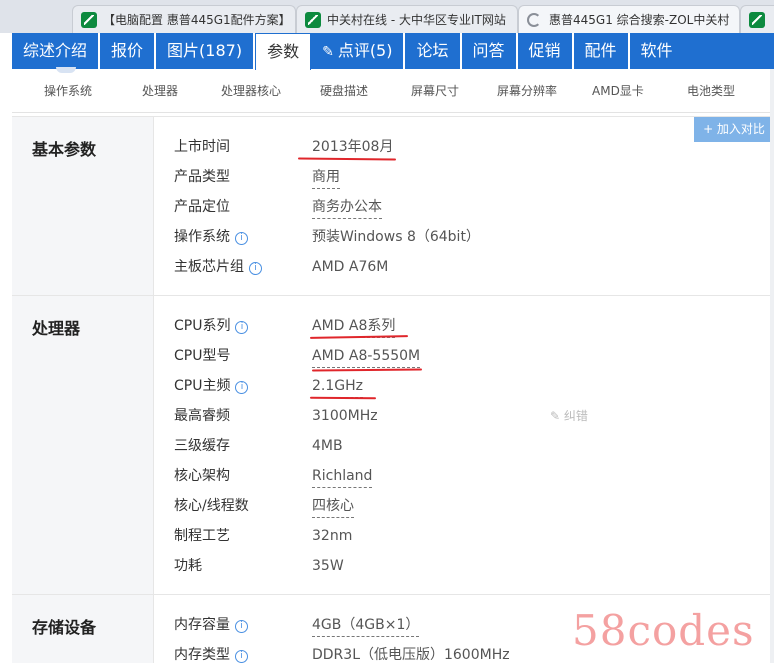 Image resolution: width=774 pixels, height=670 pixels. Describe the element at coordinates (202, 386) in the screenshot. I see `spec-label-text: CPU主频` at that location.